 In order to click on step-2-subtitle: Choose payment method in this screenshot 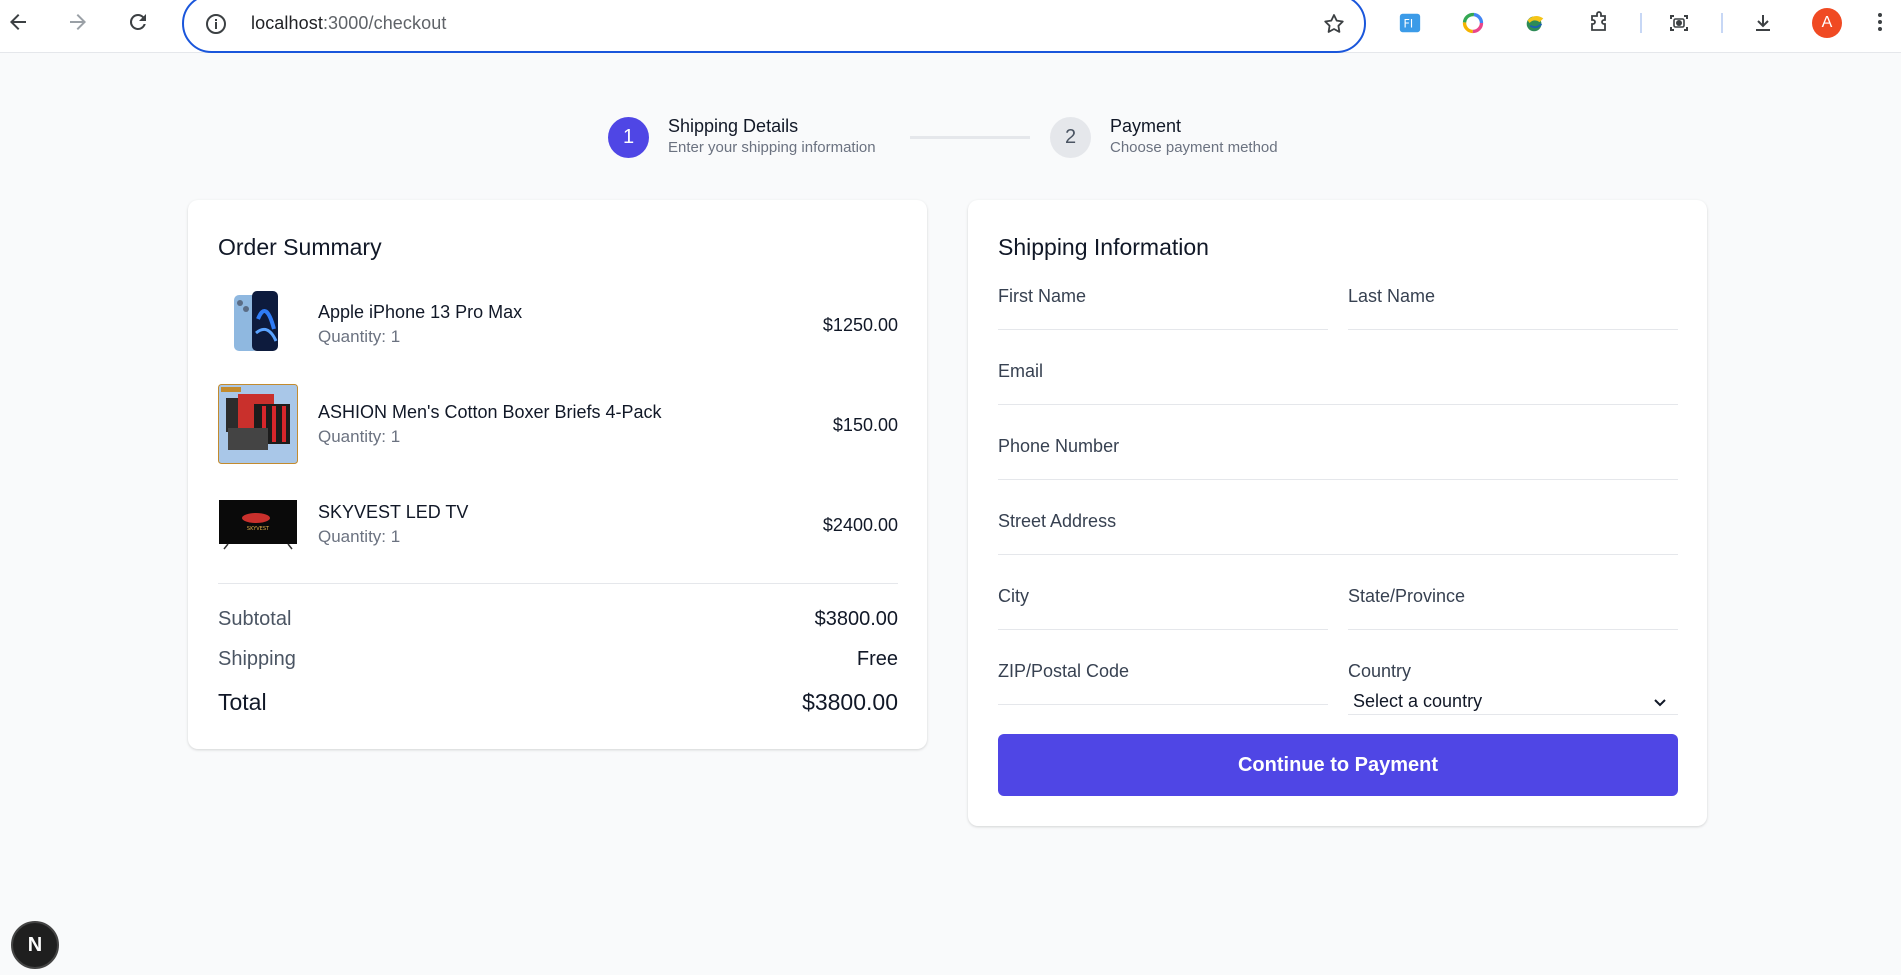, I will do `click(1194, 147)`.